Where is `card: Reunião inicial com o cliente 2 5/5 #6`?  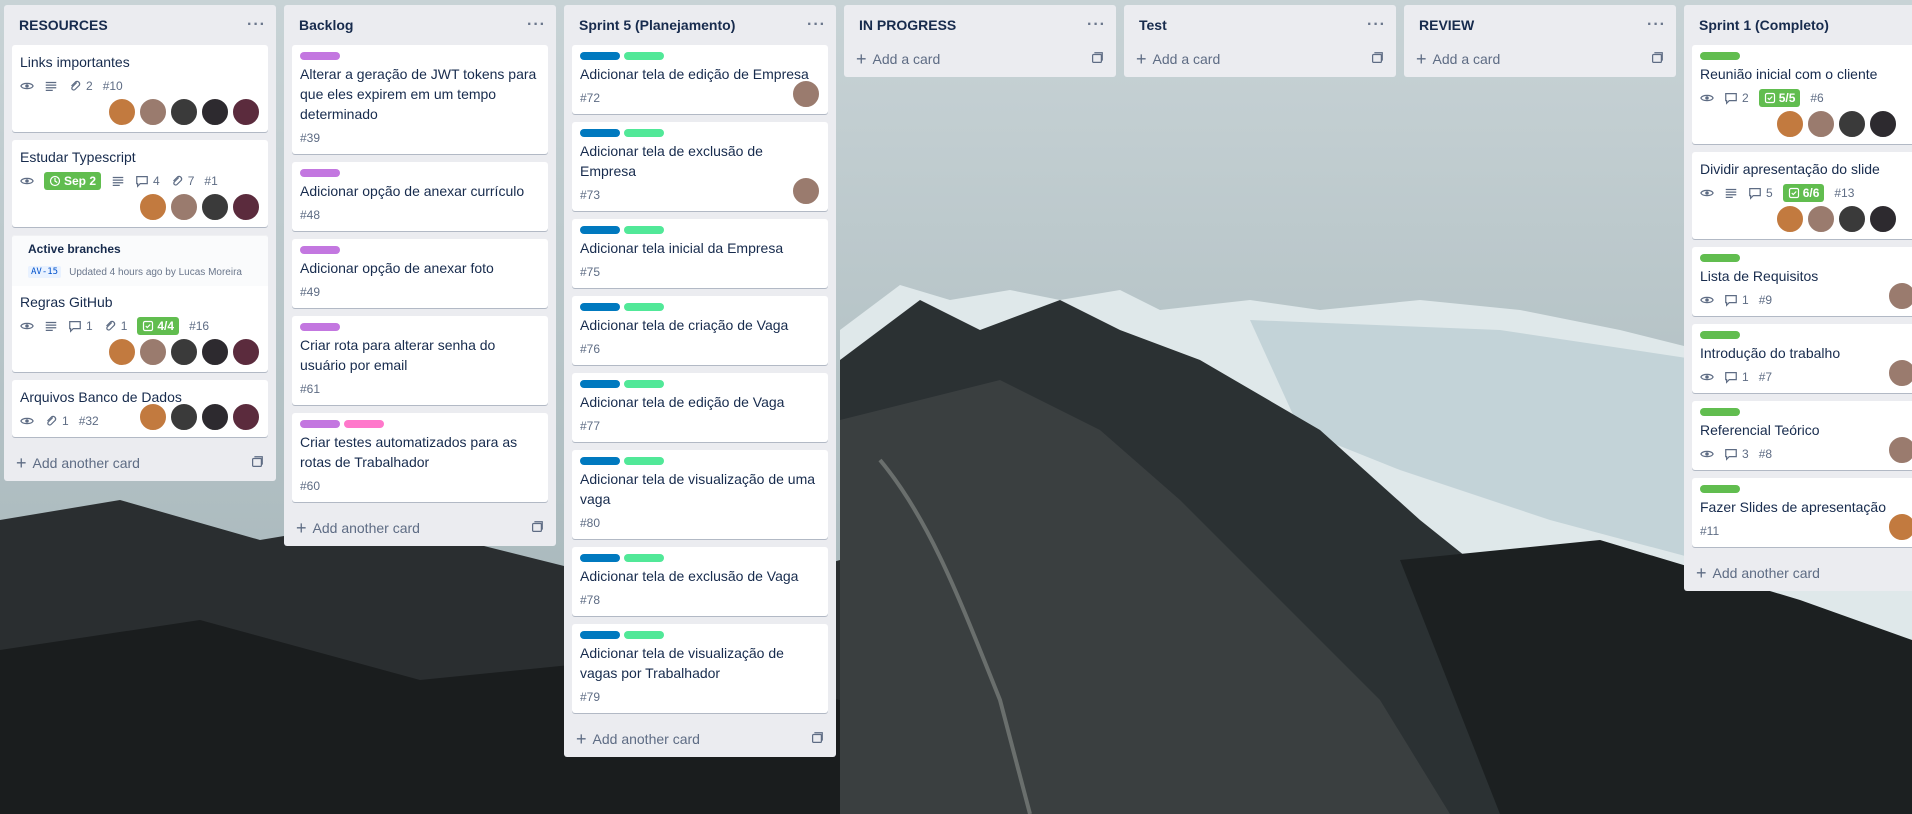 card: Reunião inicial com o cliente 2 5/5 #6 is located at coordinates (1802, 94).